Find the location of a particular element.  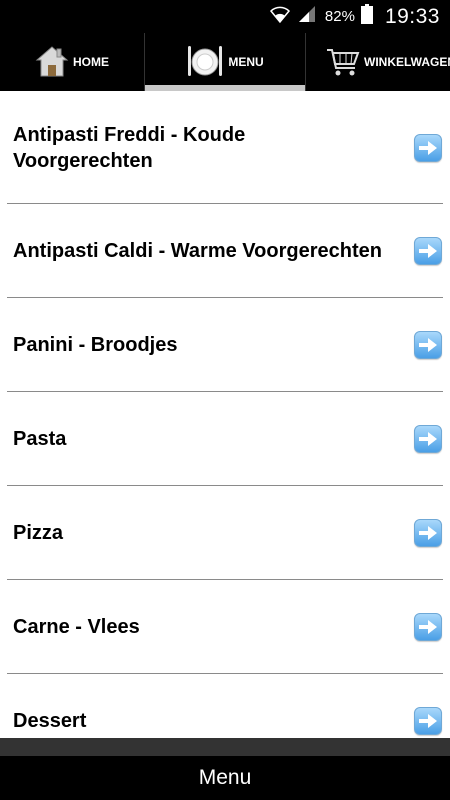

status-bar: 82% 19:33 is located at coordinates (225, 16).